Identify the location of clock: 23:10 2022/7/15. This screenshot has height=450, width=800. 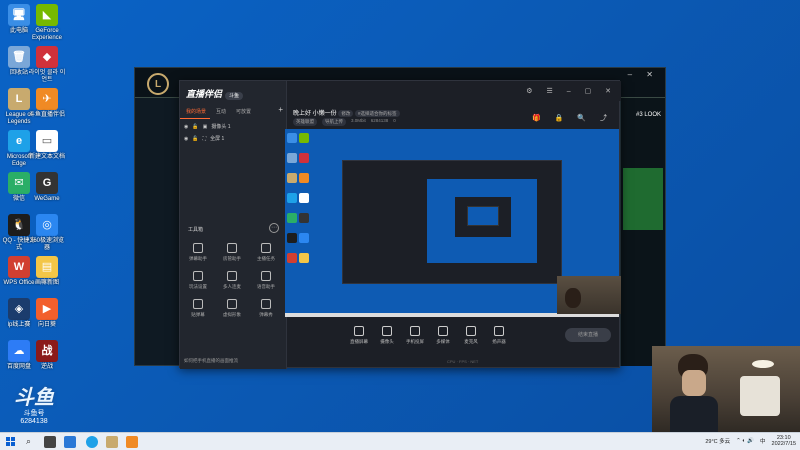
(784, 441).